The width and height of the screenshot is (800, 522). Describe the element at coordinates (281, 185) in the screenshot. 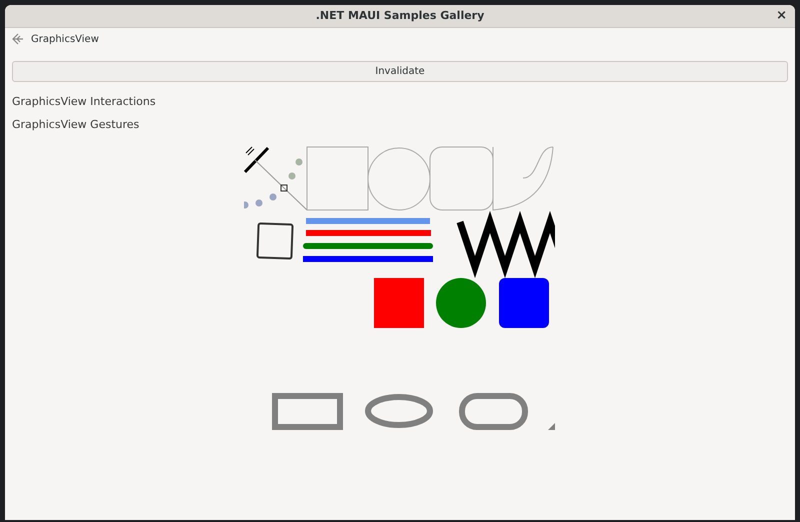

I see `connector-line-drawing` at that location.